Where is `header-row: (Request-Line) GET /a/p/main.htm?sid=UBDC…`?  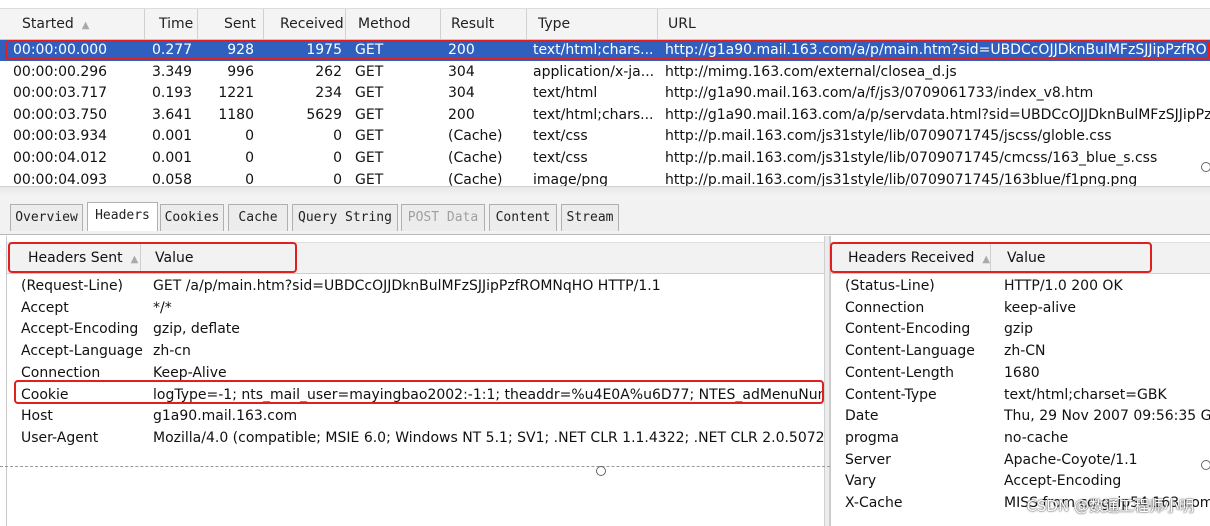
header-row: (Request-Line) GET /a/p/main.htm?sid=UBDC… is located at coordinates (416, 286).